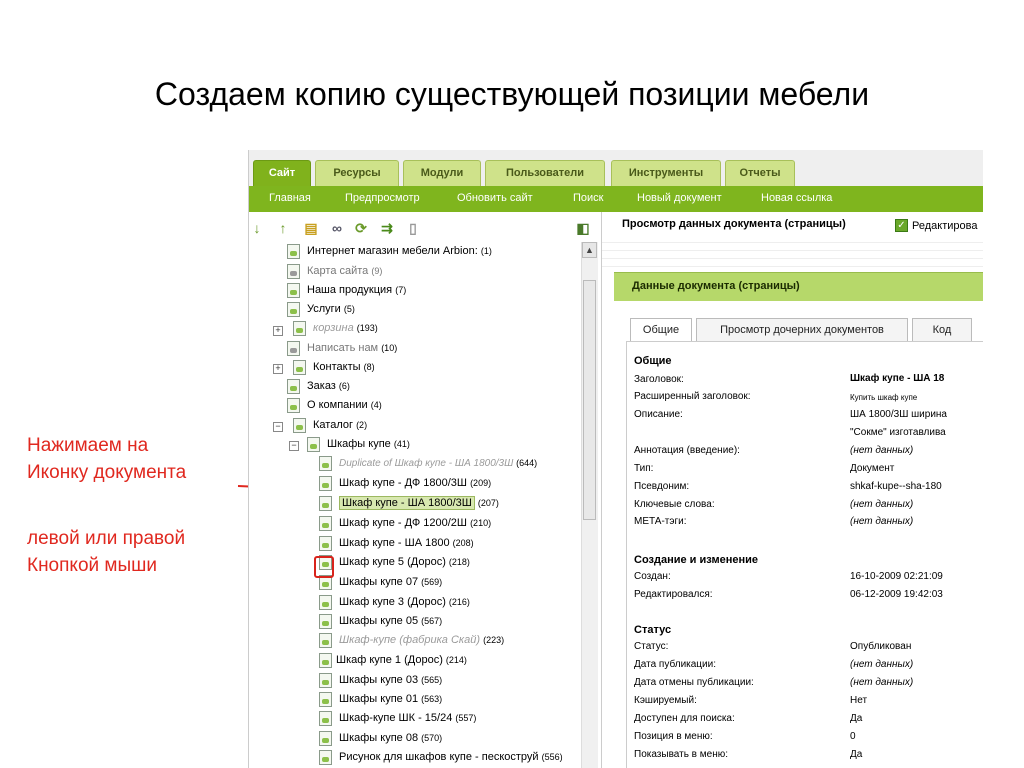  Describe the element at coordinates (333, 328) in the screenshot. I see `tree-item-label: корзина` at that location.